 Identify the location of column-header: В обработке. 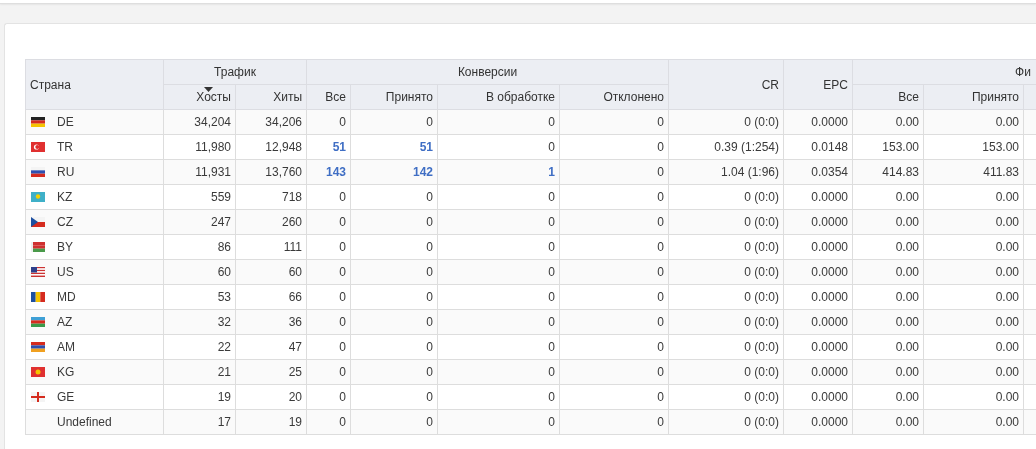
(498, 97).